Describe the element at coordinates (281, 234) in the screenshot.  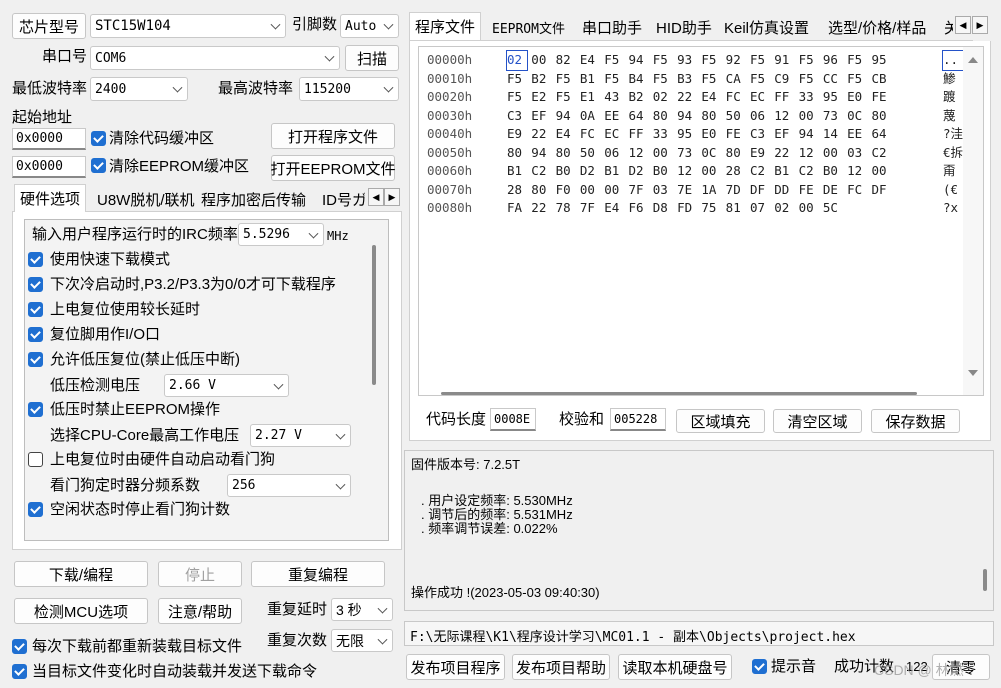
I see `irc-select: 5.5296` at that location.